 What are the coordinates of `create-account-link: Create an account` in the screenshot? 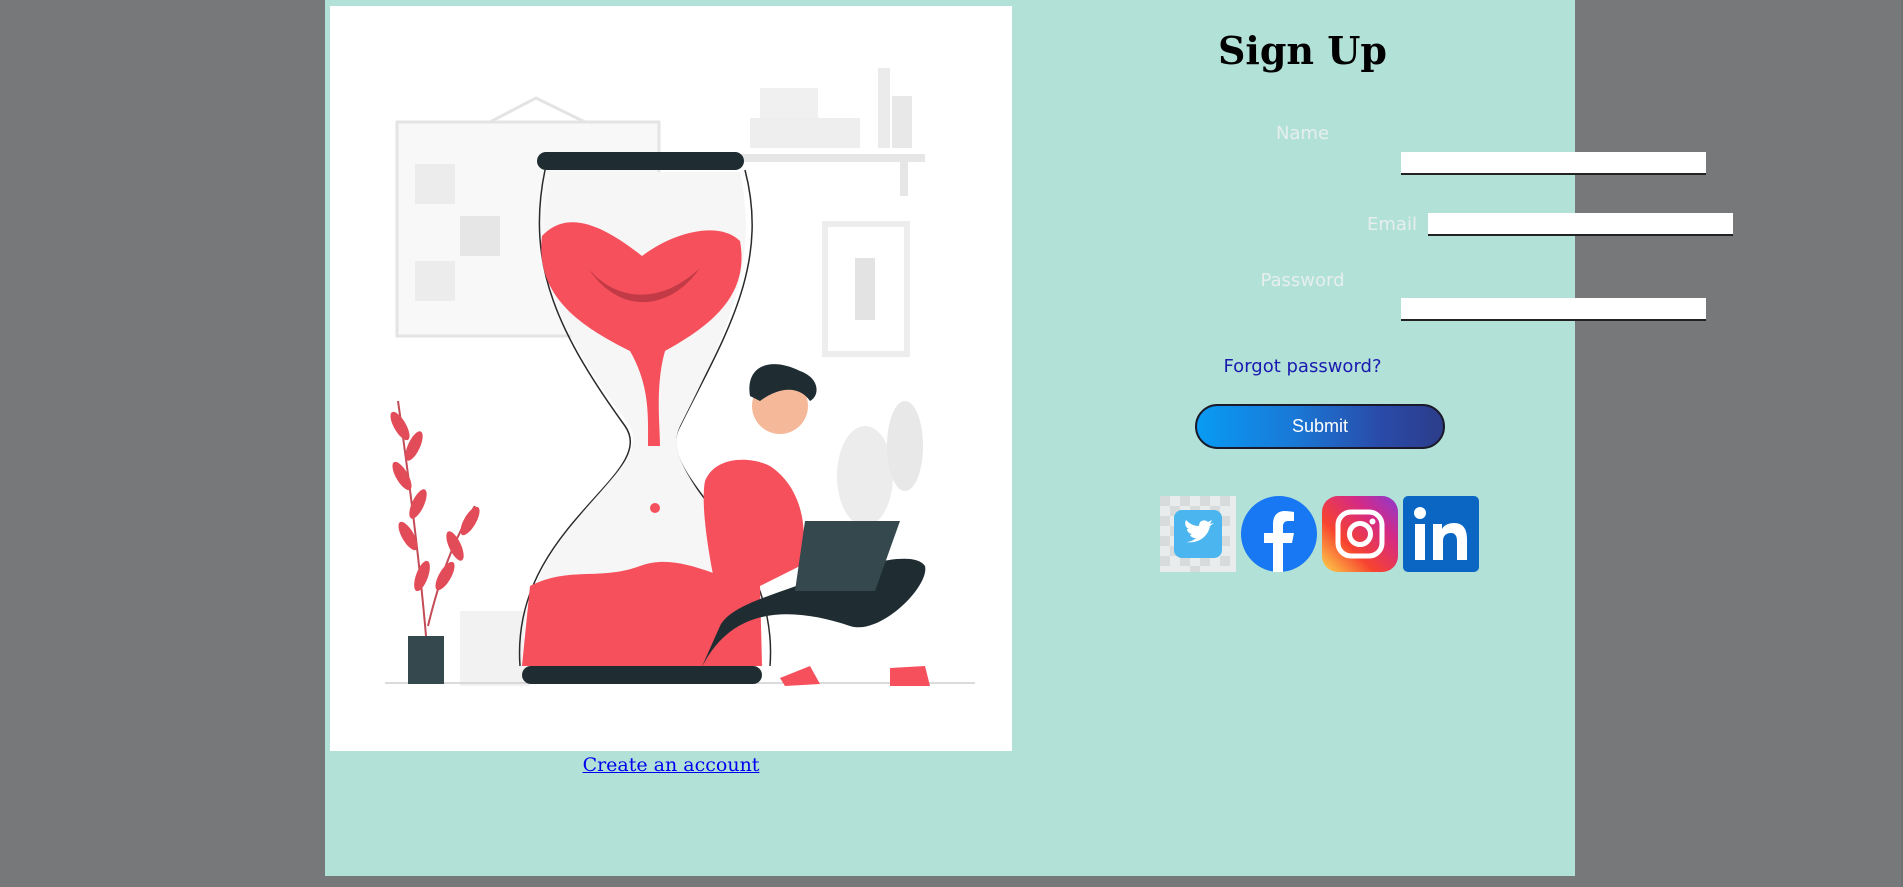 It's located at (671, 765).